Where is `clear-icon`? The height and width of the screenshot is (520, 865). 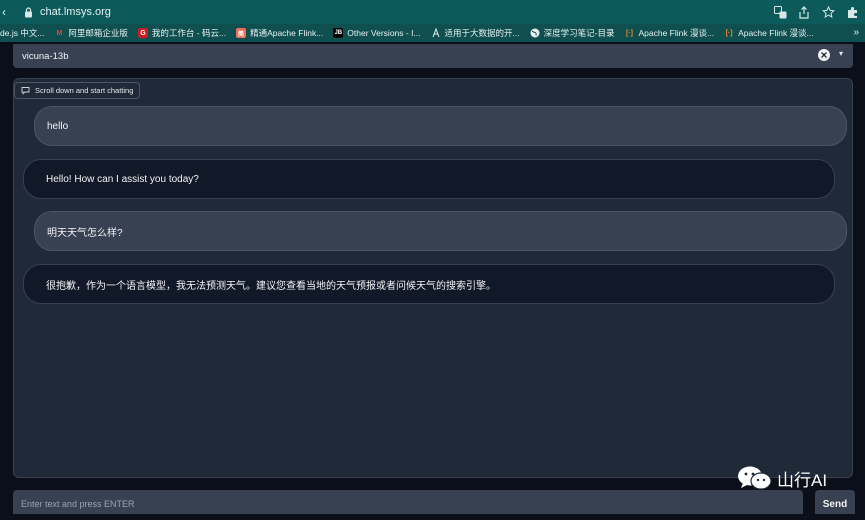 clear-icon is located at coordinates (824, 55).